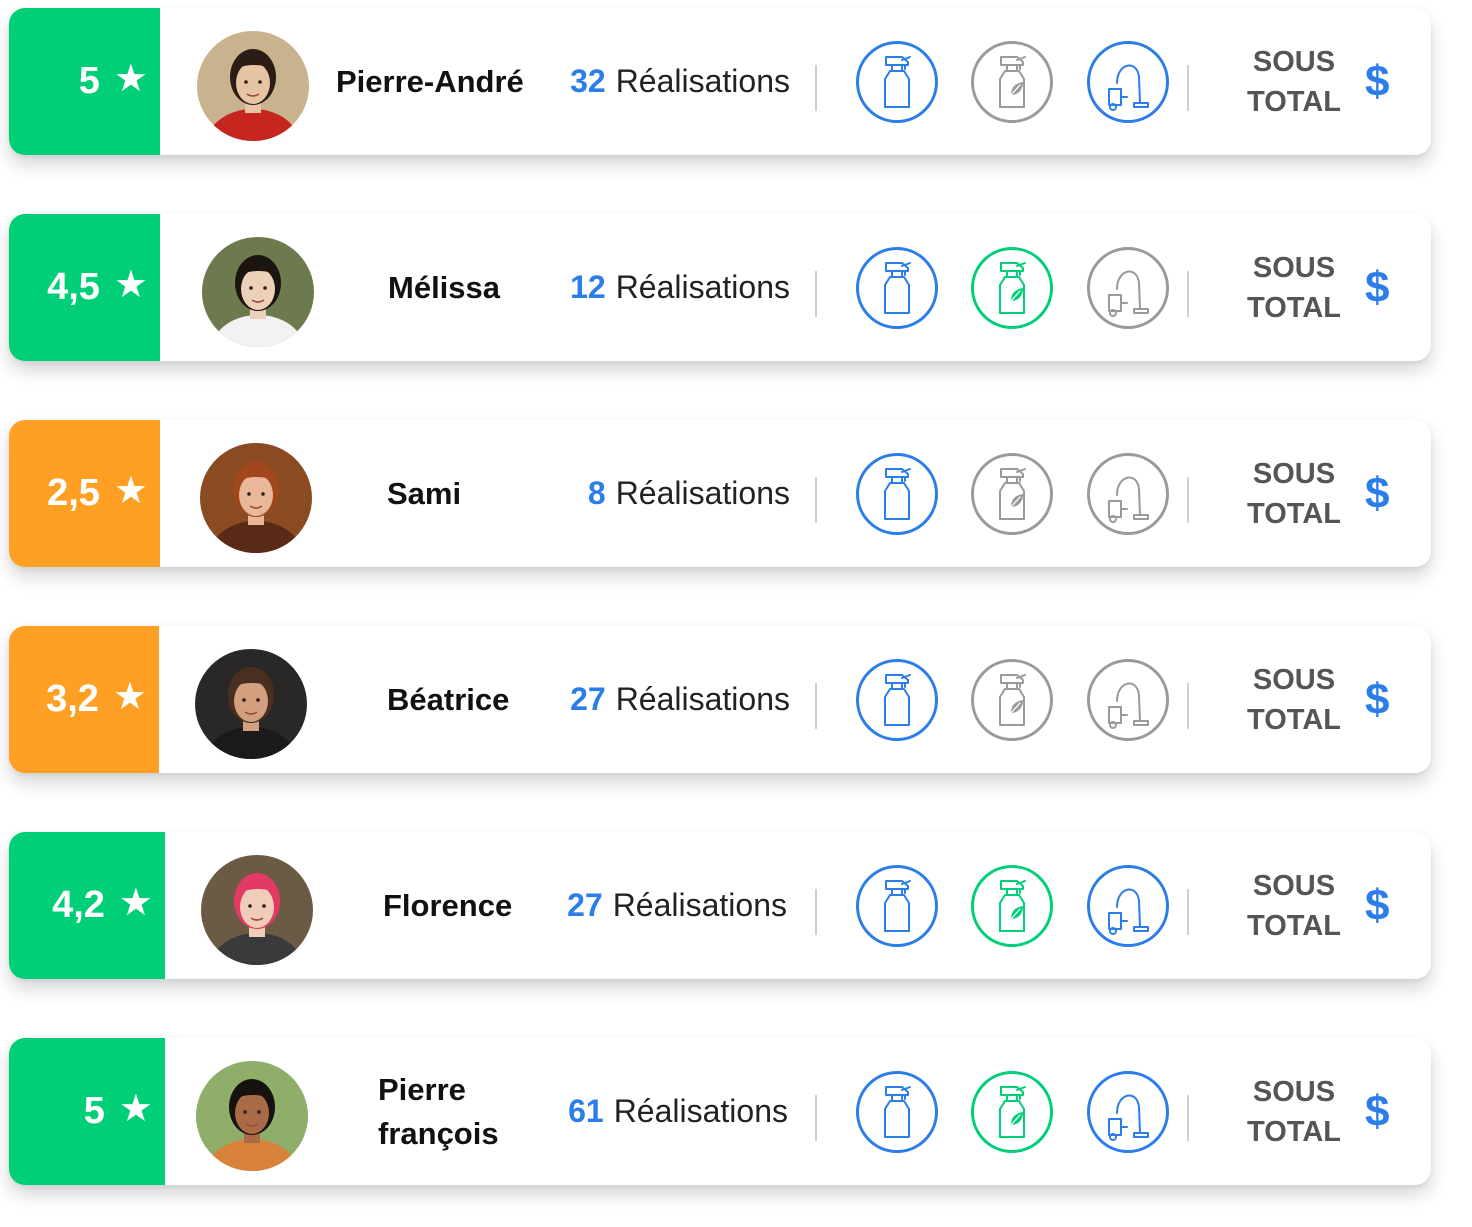 This screenshot has height=1227, width=1472. What do you see at coordinates (588, 287) in the screenshot?
I see `realisations-count: 12` at bounding box center [588, 287].